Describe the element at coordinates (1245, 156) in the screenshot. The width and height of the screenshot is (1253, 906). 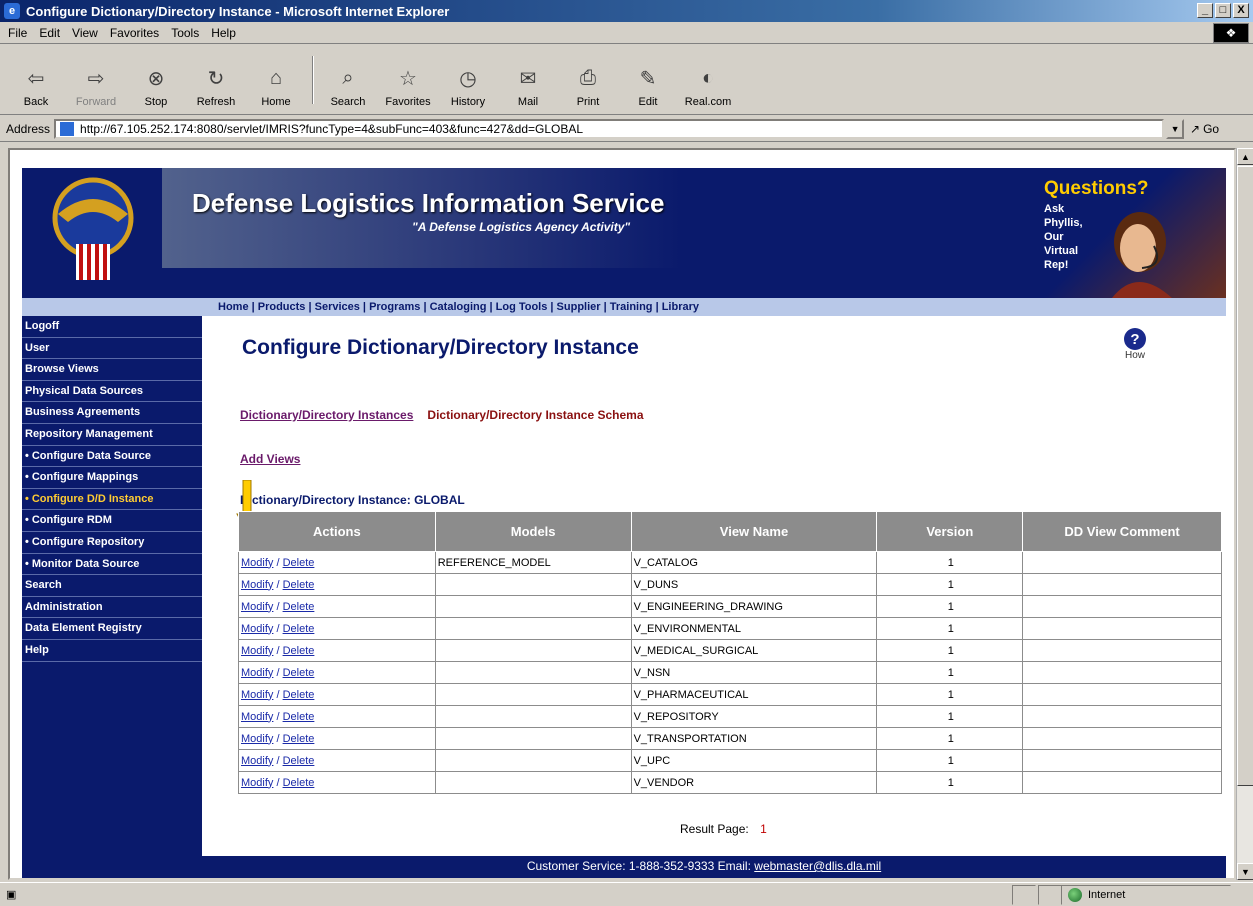
I see `scroll-up-icon: ▲` at that location.